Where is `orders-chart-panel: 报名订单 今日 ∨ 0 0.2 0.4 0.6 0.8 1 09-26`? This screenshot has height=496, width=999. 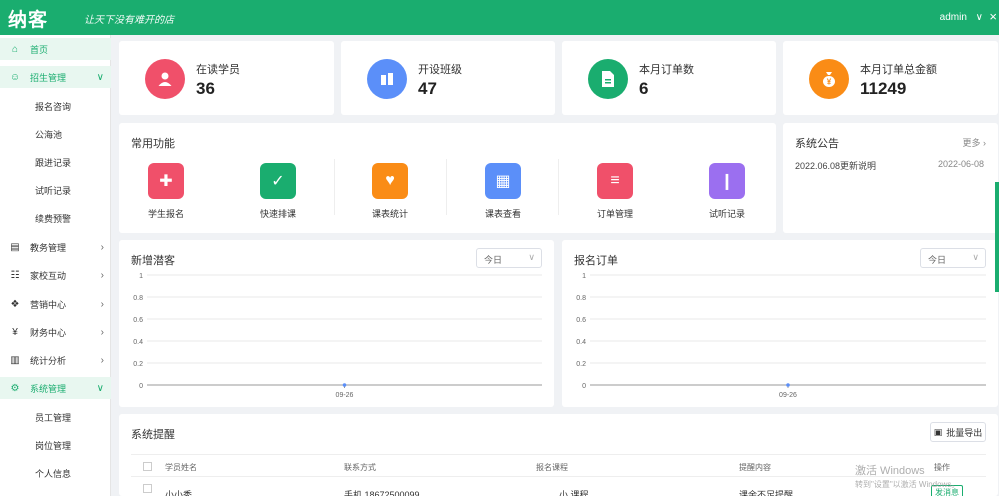 orders-chart-panel: 报名订单 今日 ∨ 0 0.2 0.4 0.6 0.8 1 09-26 is located at coordinates (780, 323).